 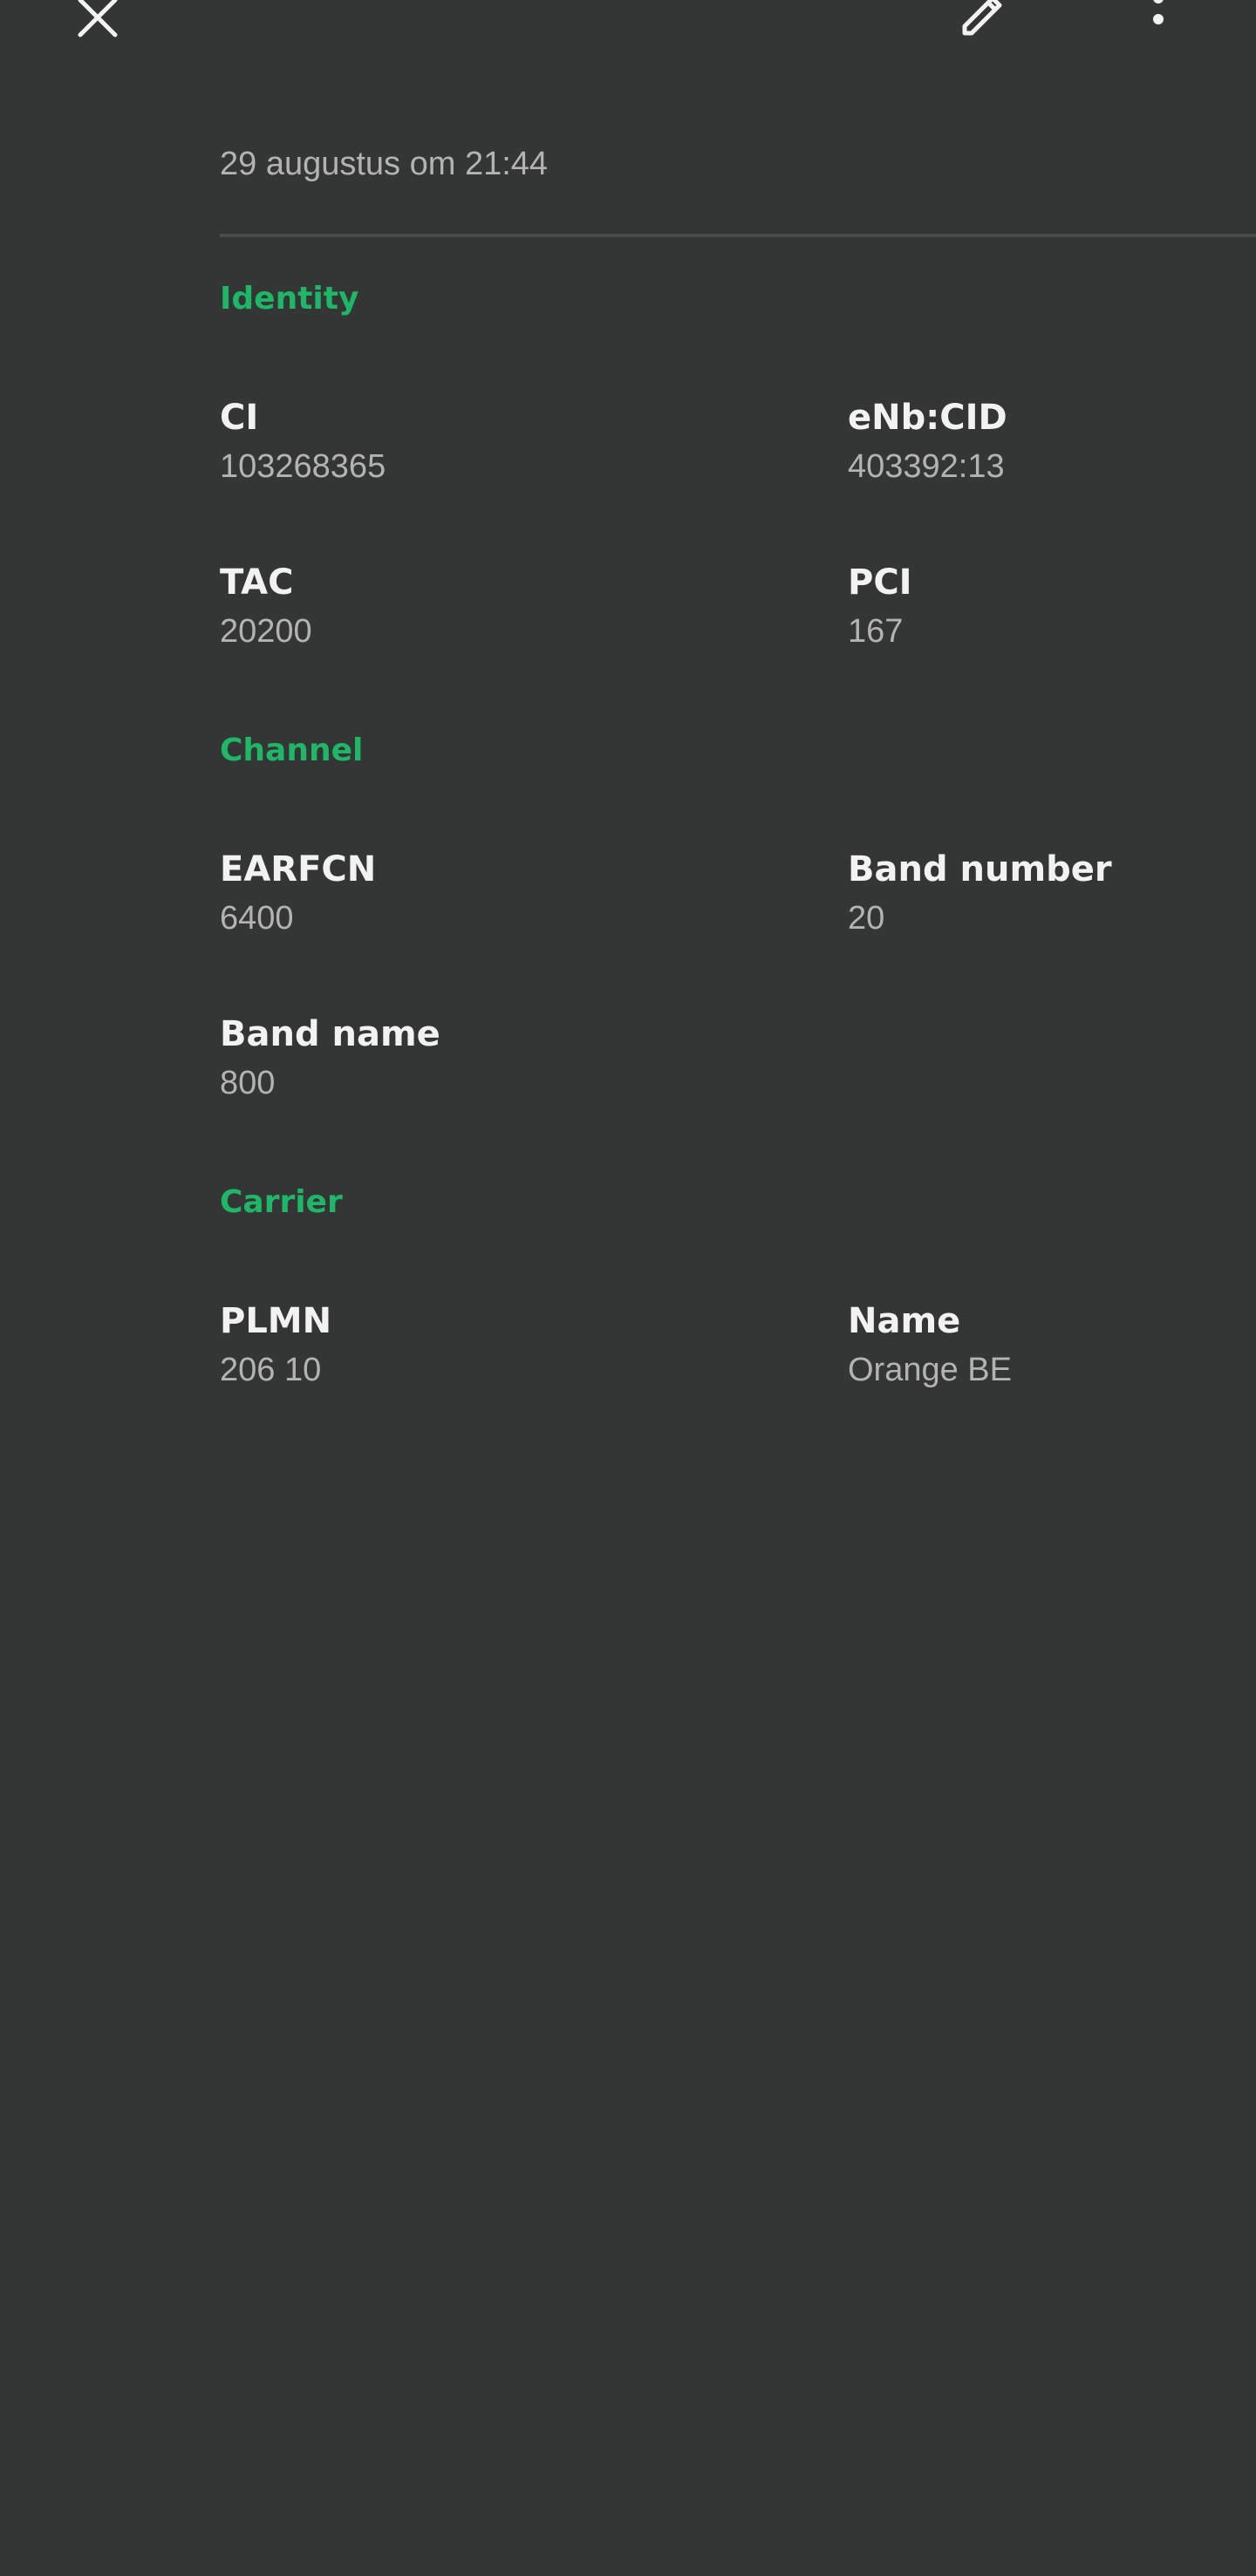 I want to click on timestamp: 29 augustus om 21:44, so click(x=384, y=164).